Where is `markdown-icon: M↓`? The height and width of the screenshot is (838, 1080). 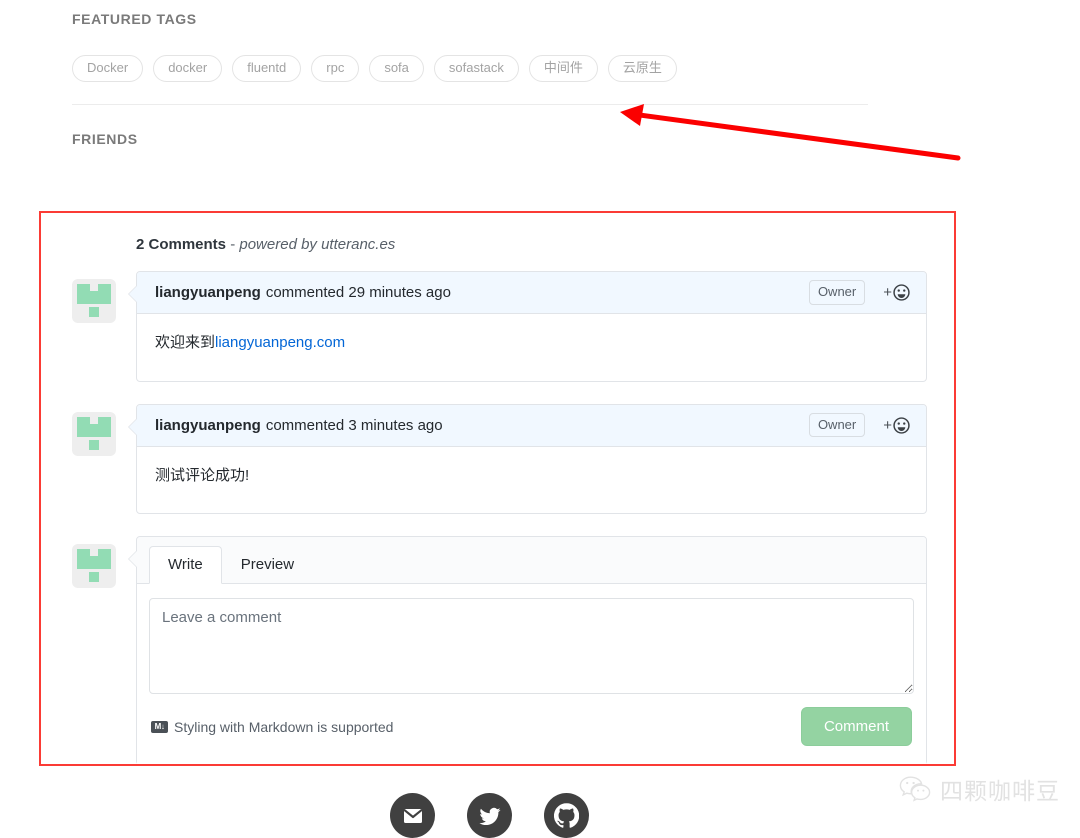 markdown-icon: M↓ is located at coordinates (159, 726).